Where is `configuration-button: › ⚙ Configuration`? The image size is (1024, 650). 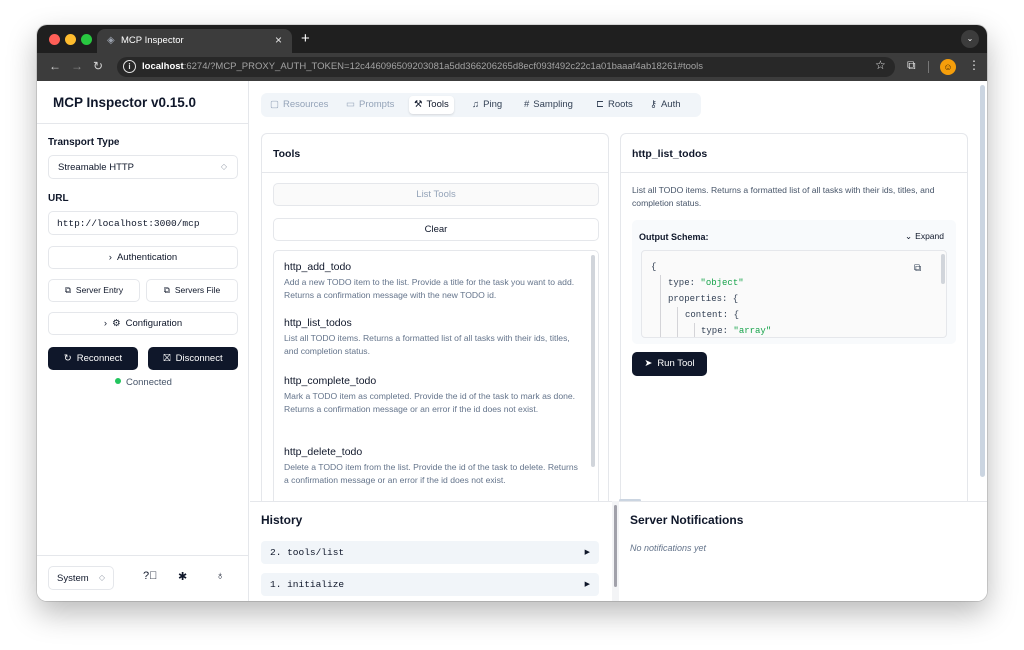
configuration-button: › ⚙ Configuration is located at coordinates (143, 323).